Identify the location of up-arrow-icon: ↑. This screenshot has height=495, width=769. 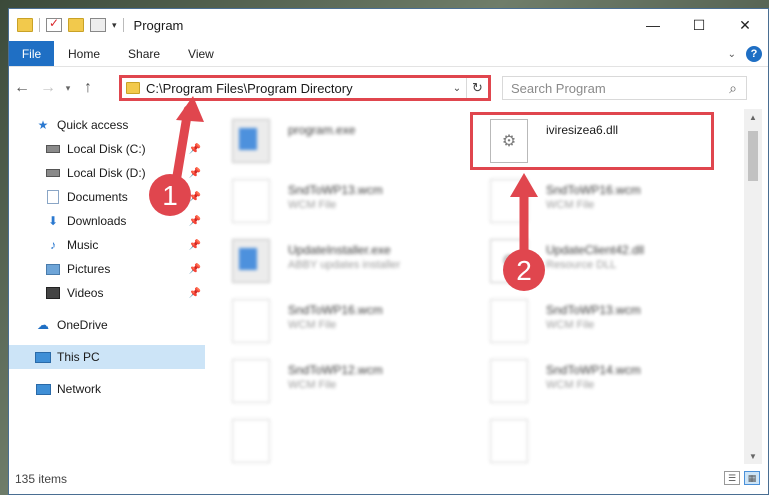
(88, 88).